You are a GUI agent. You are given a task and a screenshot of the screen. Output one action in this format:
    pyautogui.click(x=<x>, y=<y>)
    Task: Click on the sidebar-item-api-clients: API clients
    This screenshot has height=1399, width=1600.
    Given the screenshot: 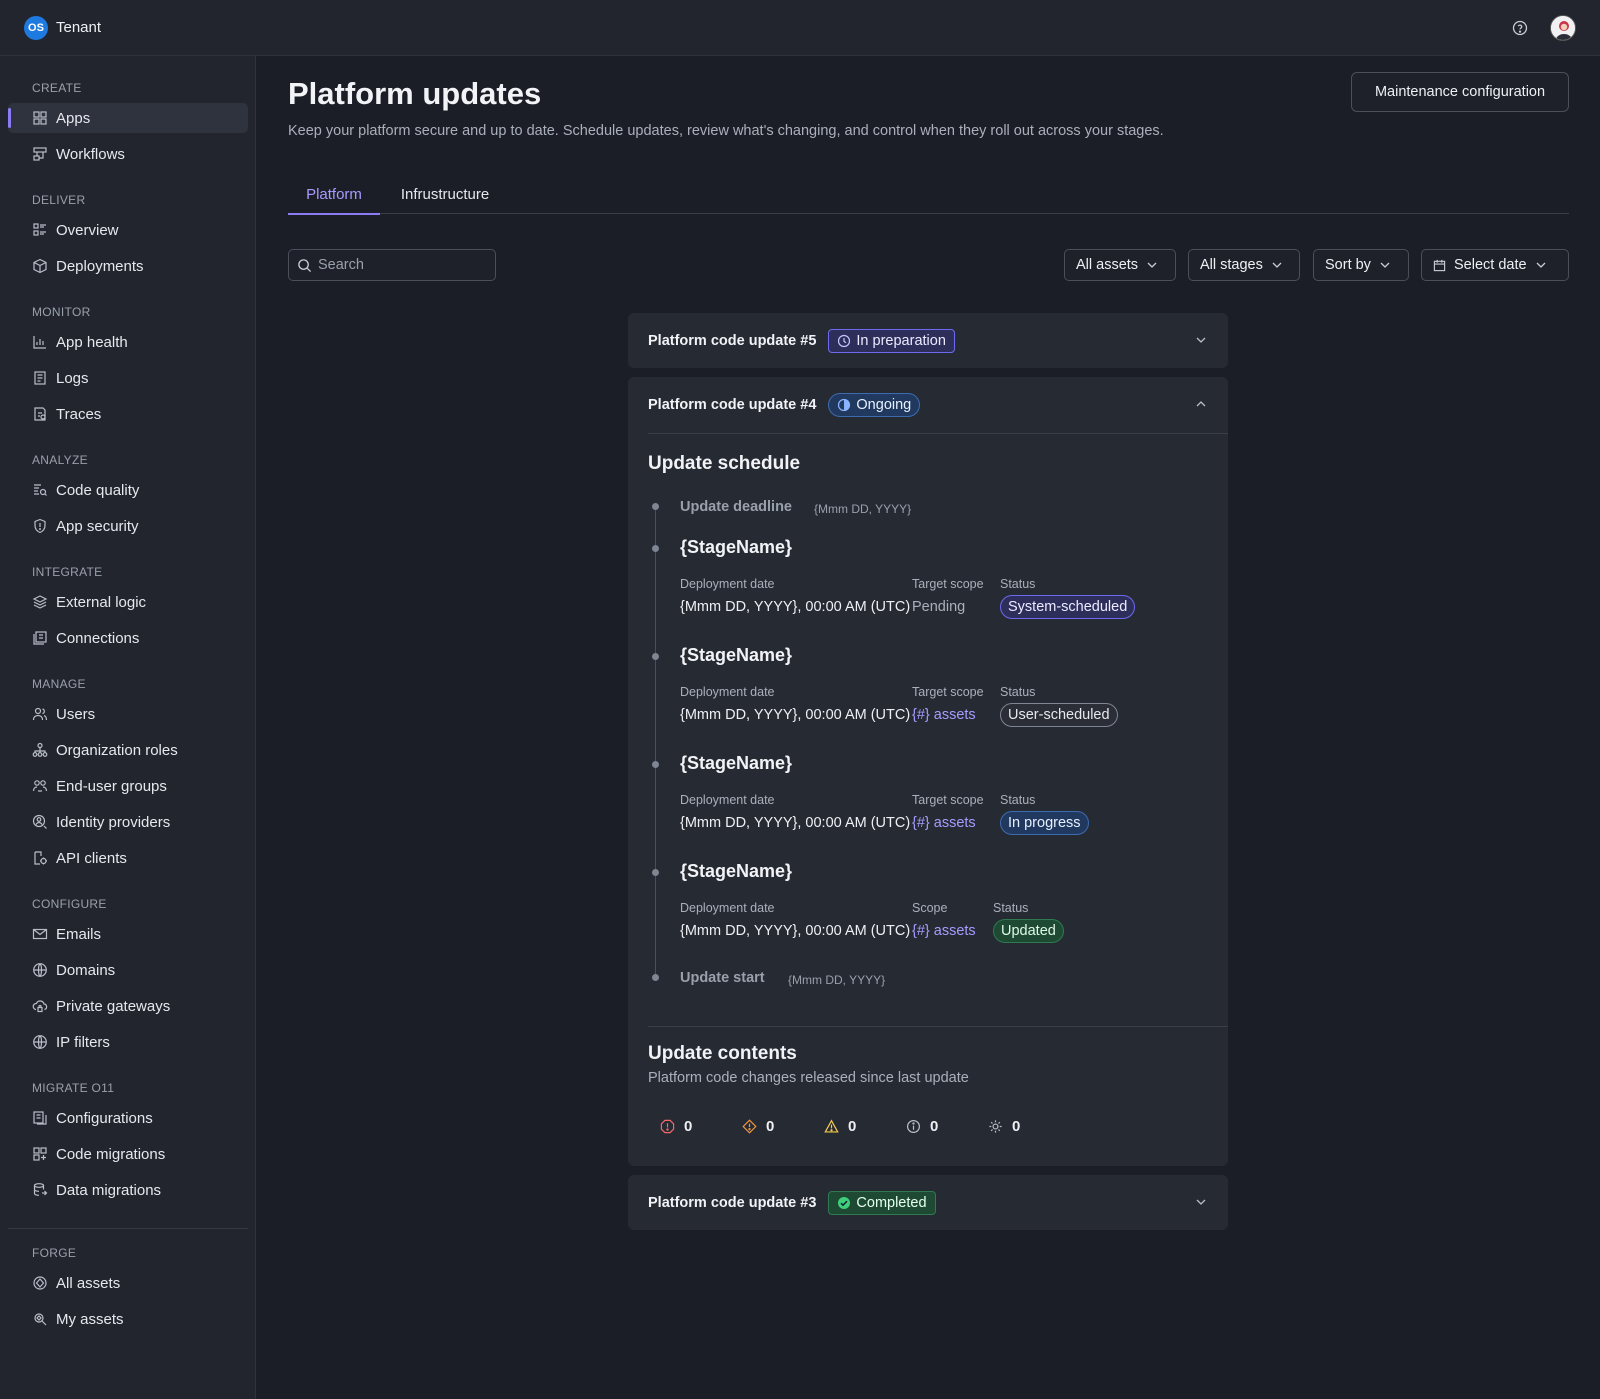 What is the action you would take?
    pyautogui.click(x=128, y=858)
    